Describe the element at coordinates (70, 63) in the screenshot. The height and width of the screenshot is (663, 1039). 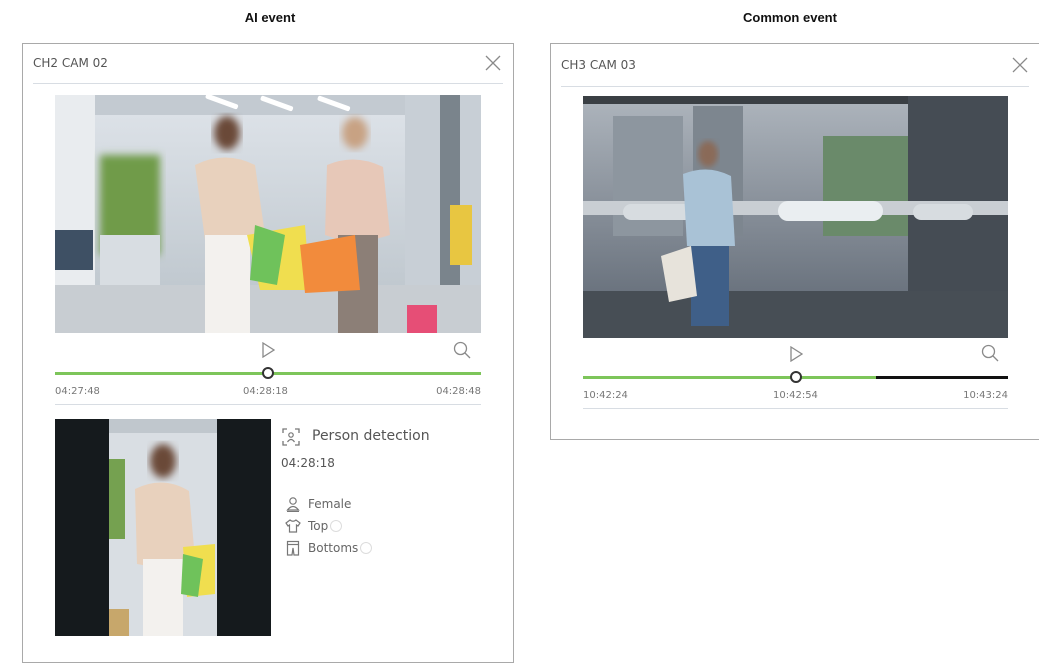
I see `camera-title: CH2 CAM 02` at that location.